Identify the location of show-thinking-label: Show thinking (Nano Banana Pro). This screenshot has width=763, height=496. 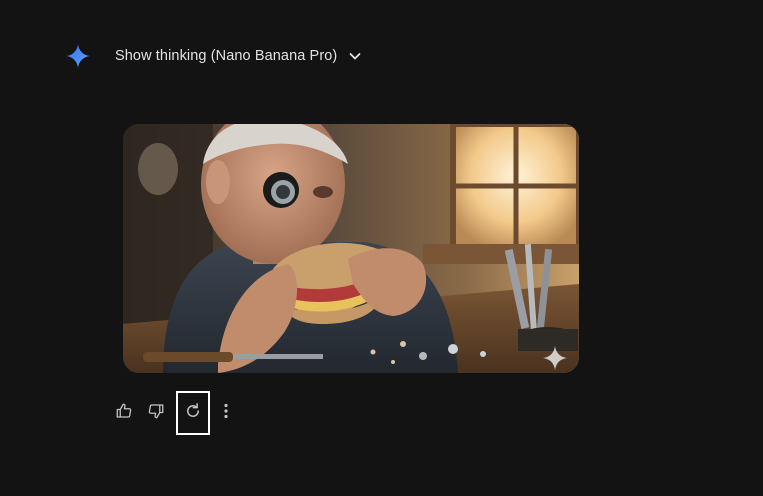
(226, 56).